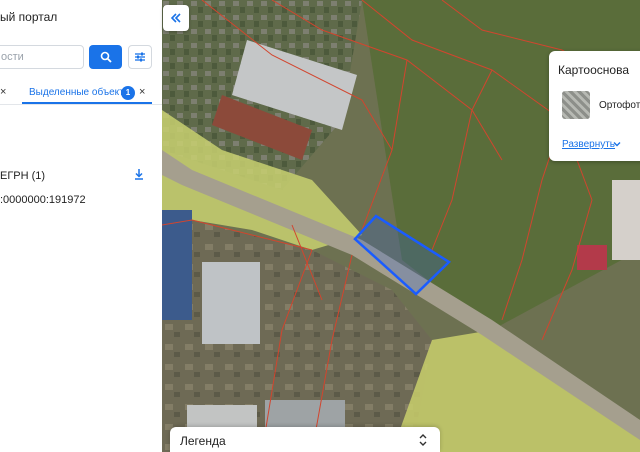  I want to click on legend-label: Легенда, so click(203, 441).